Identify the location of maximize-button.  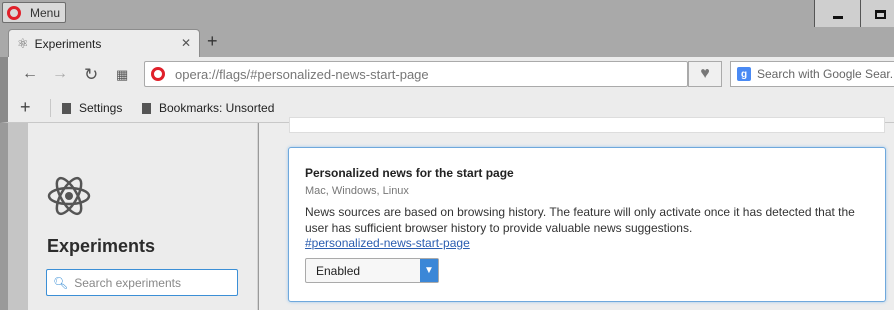
(877, 15).